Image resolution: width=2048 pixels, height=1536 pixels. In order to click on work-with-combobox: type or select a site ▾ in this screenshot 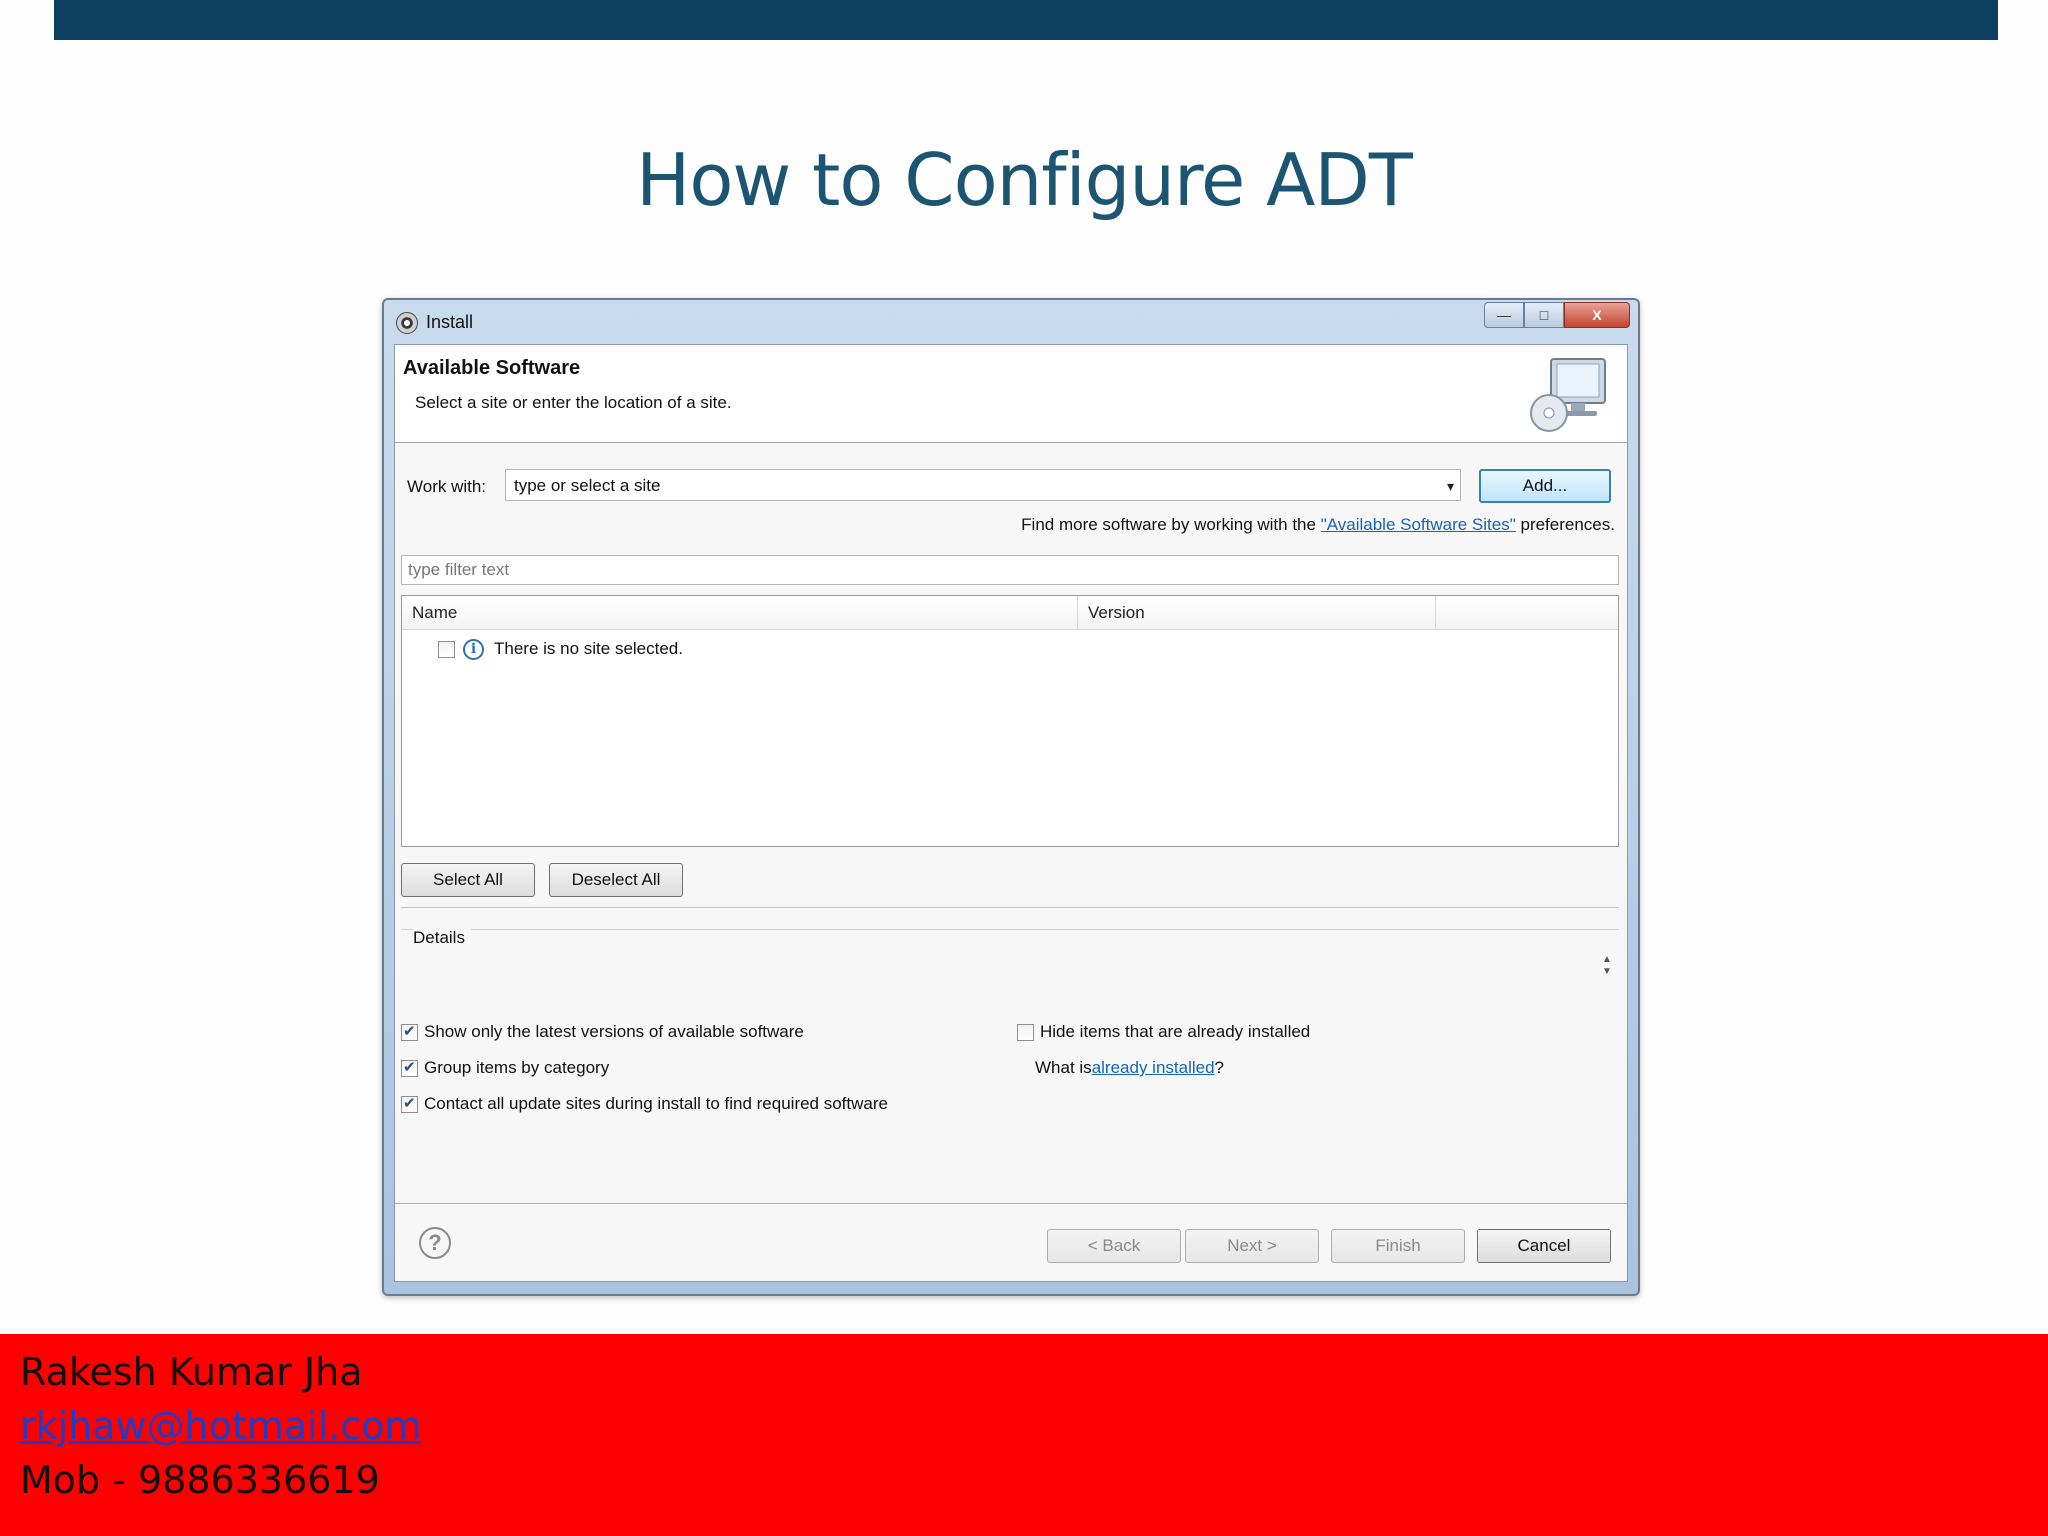, I will do `click(983, 485)`.